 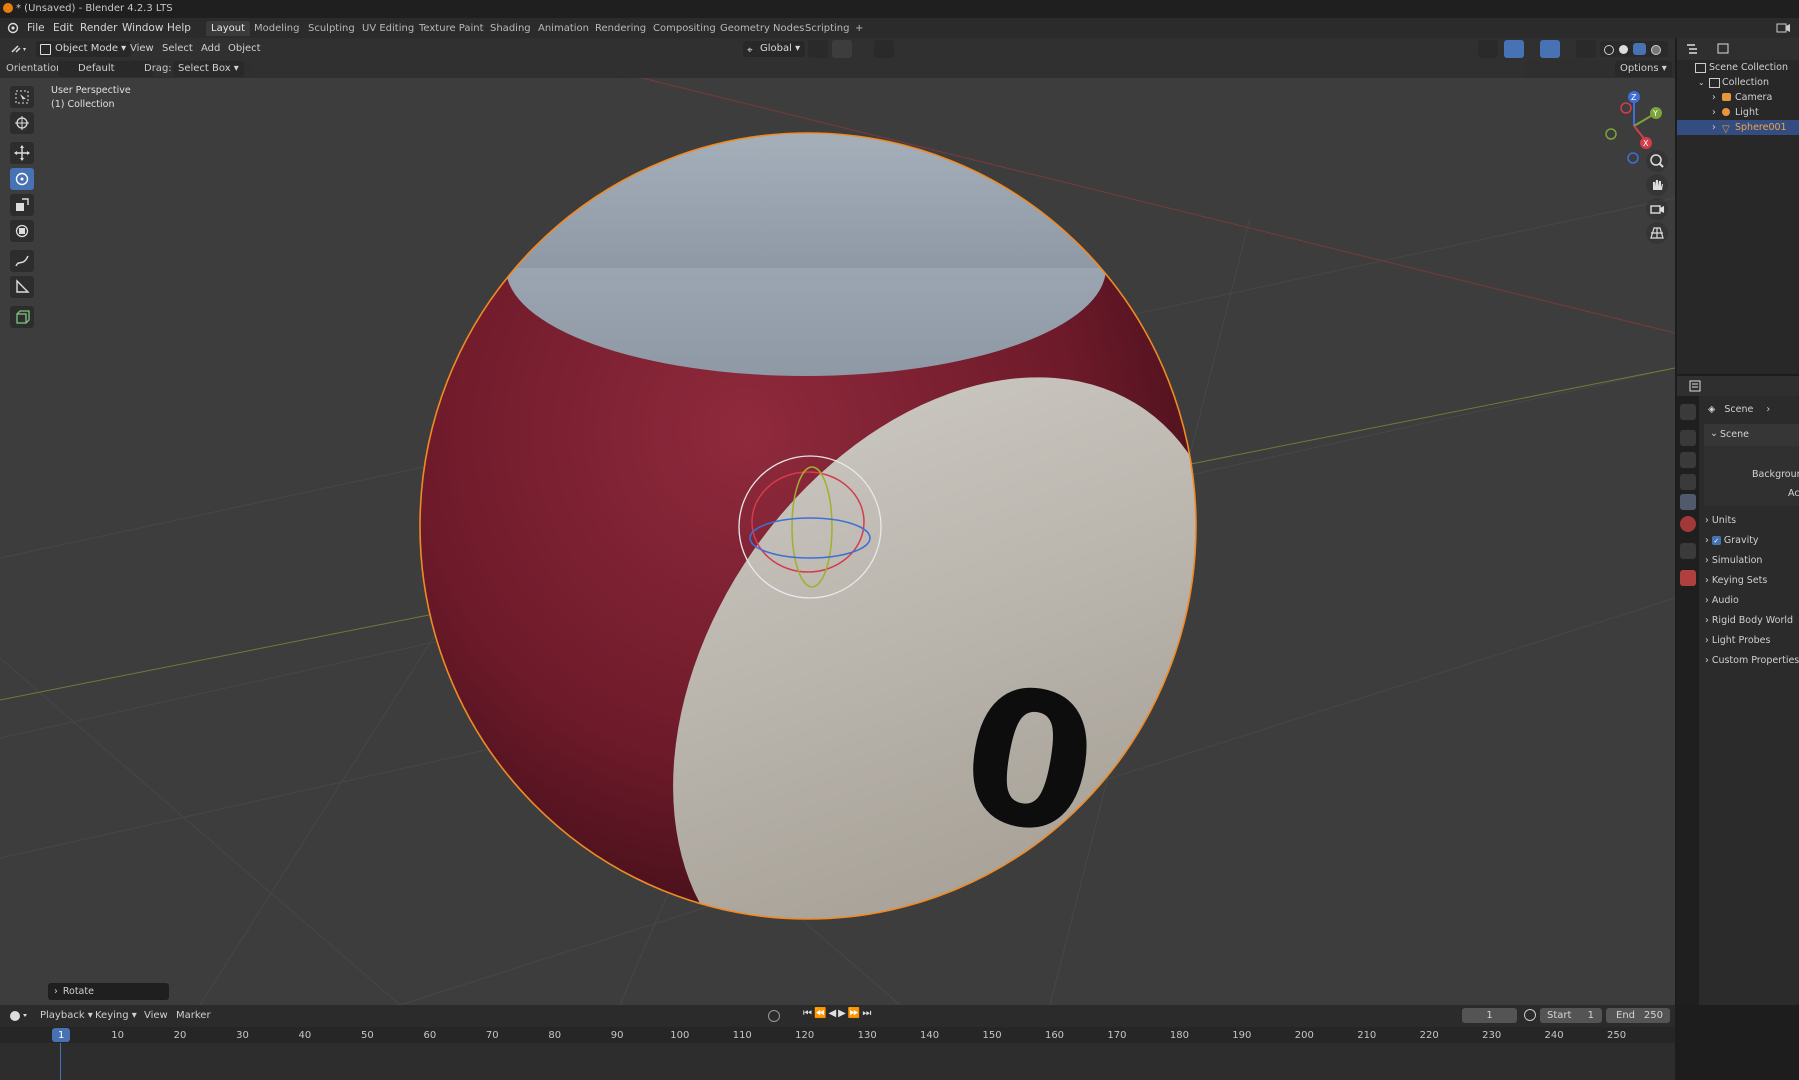 What do you see at coordinates (22, 231) in the screenshot?
I see `transform-tool` at bounding box center [22, 231].